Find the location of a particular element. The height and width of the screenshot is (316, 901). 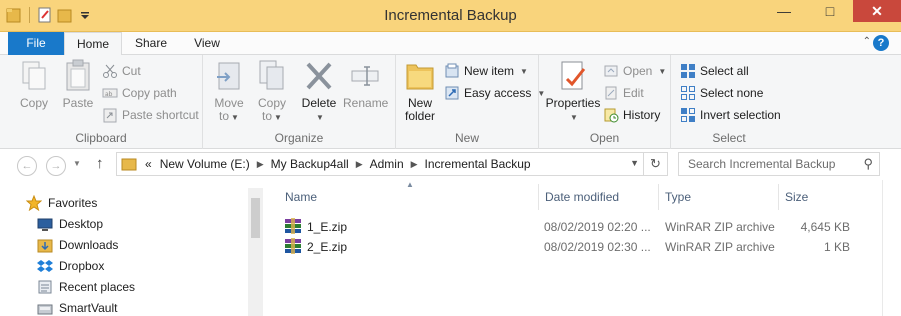

column-header-type: Type is located at coordinates (678, 199).